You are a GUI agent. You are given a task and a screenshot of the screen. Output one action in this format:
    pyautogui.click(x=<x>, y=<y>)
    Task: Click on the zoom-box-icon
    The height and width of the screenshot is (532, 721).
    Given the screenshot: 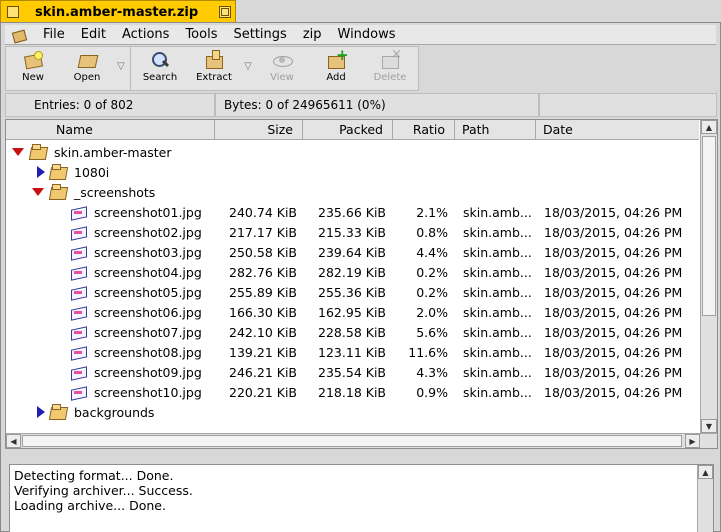 What is the action you would take?
    pyautogui.click(x=225, y=12)
    